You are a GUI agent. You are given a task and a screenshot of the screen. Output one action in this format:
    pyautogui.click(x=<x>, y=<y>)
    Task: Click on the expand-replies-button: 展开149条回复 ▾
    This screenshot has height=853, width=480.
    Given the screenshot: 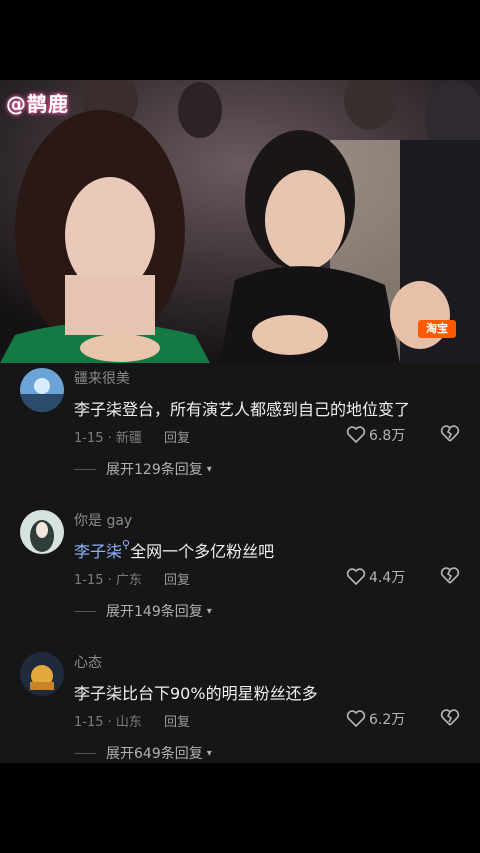 What is the action you would take?
    pyautogui.click(x=143, y=611)
    